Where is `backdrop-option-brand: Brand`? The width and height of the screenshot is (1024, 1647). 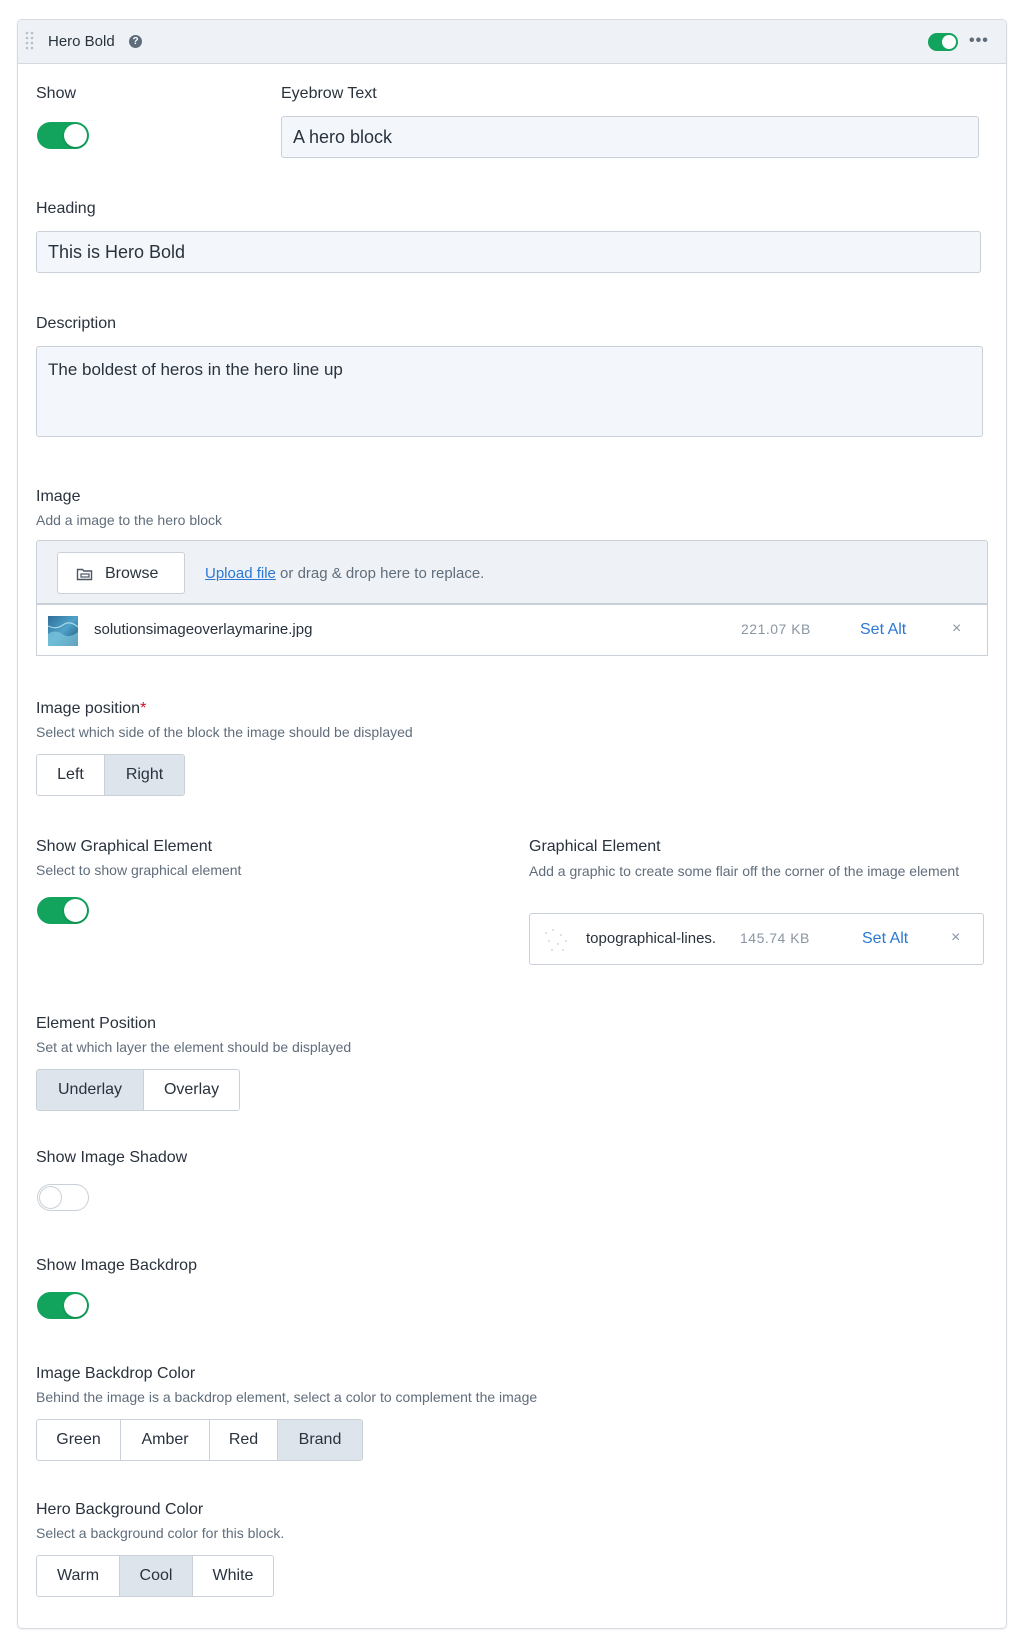 backdrop-option-brand: Brand is located at coordinates (320, 1440).